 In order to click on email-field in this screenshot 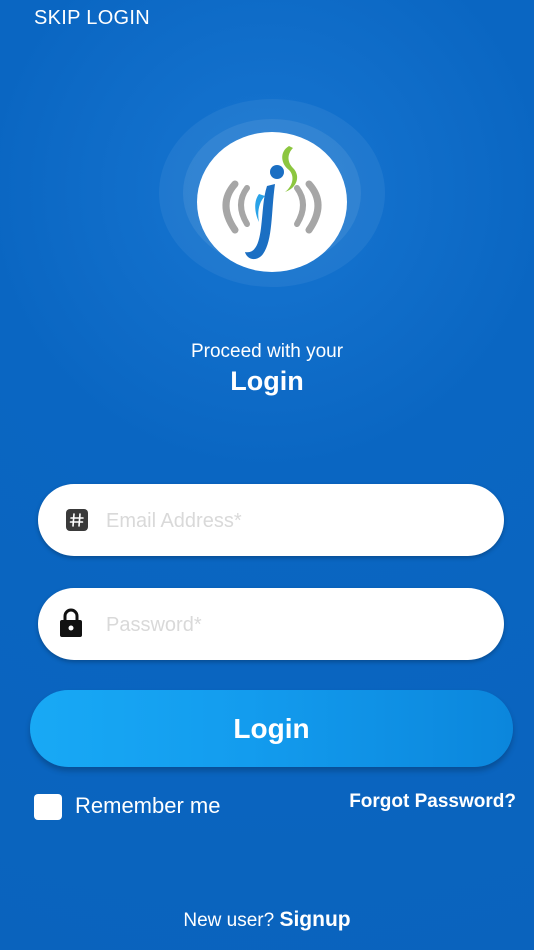, I will do `click(271, 520)`.